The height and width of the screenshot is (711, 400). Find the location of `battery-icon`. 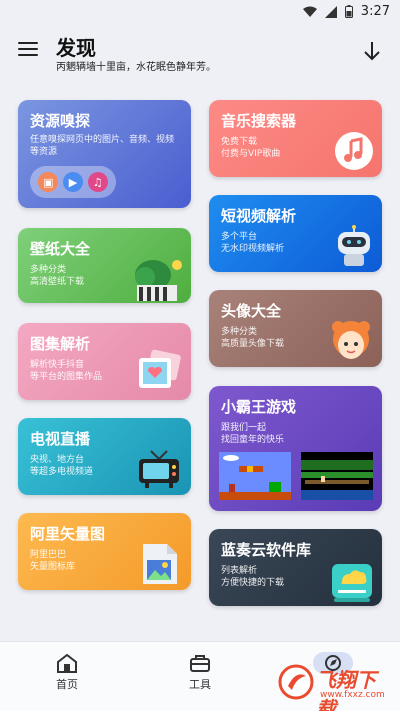

battery-icon is located at coordinates (348, 11).